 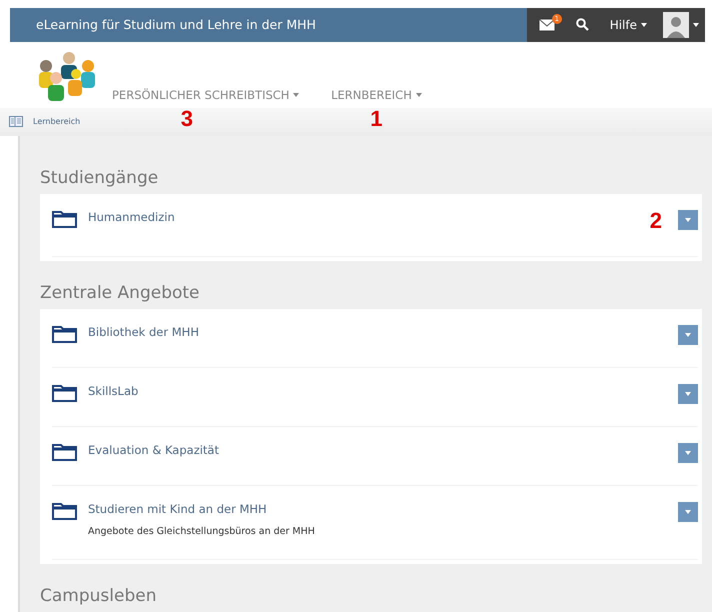 I want to click on sidebar-icon, so click(x=16, y=122).